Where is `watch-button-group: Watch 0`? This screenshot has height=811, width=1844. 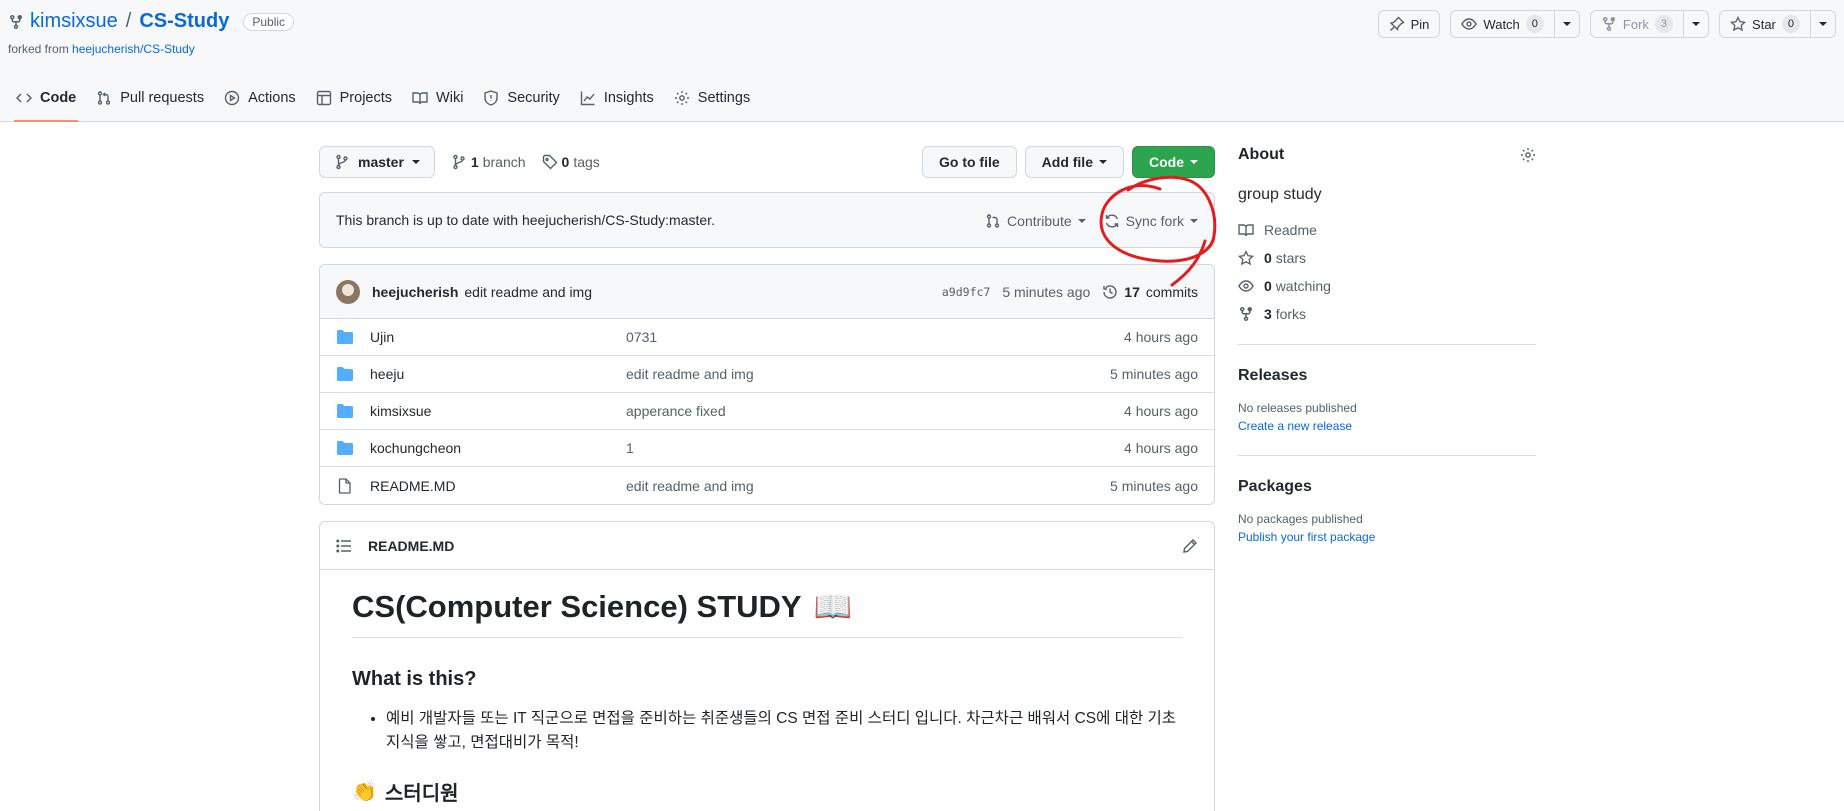
watch-button-group: Watch 0 is located at coordinates (1515, 24).